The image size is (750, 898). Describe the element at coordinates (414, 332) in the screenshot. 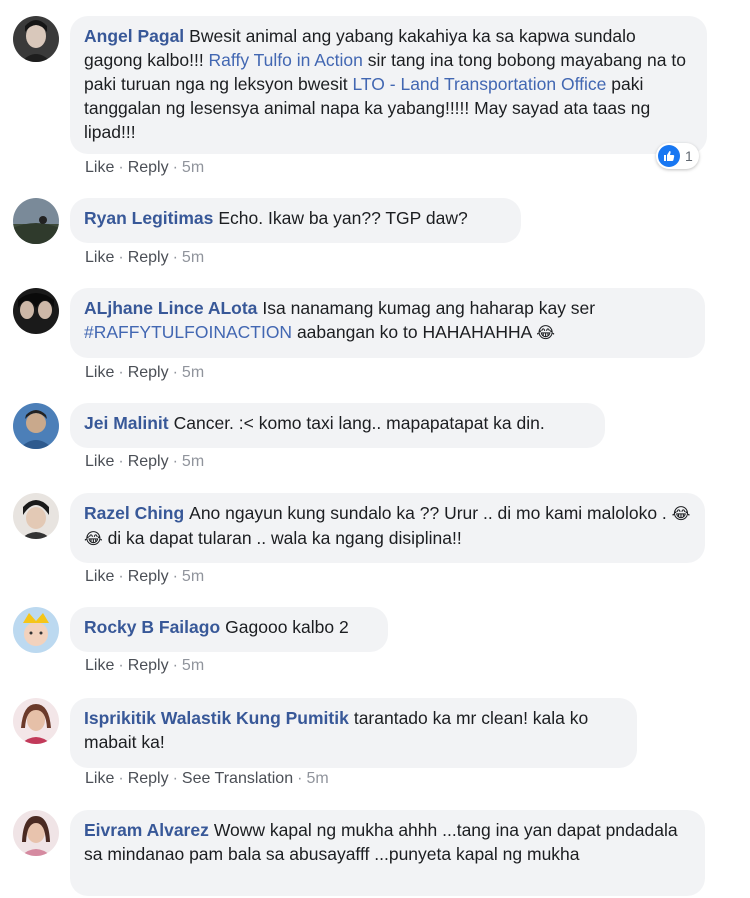

I see `comment-text: aabangan ko to HAHAHAHHA` at that location.